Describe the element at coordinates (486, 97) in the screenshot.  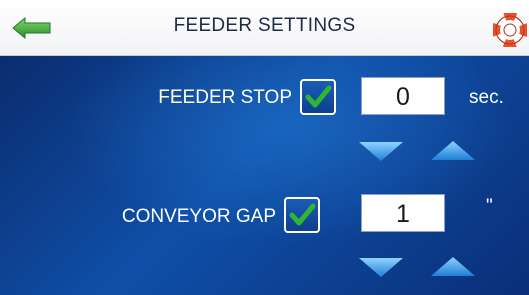
I see `feeder-stop-unit: sec.` at that location.